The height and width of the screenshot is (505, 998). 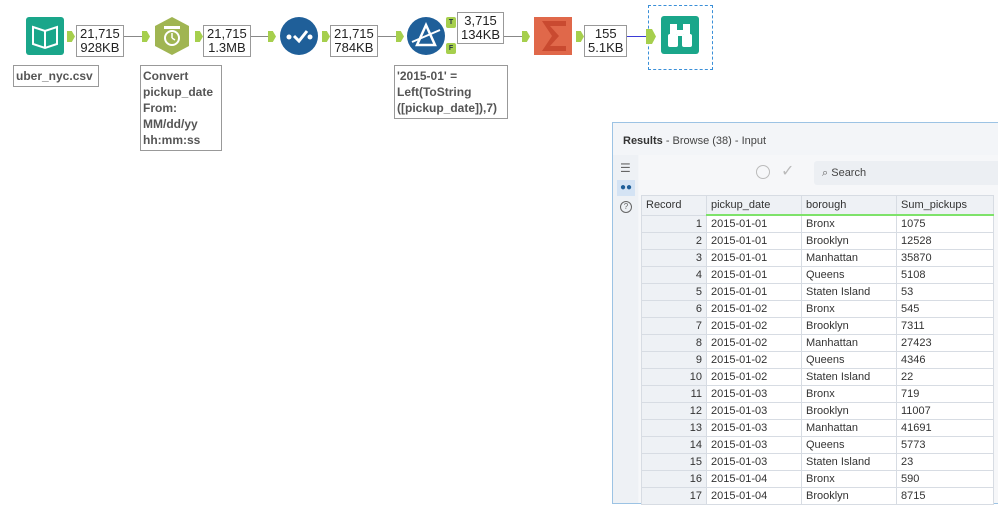 I want to click on table-cell: 11007, so click(x=945, y=411).